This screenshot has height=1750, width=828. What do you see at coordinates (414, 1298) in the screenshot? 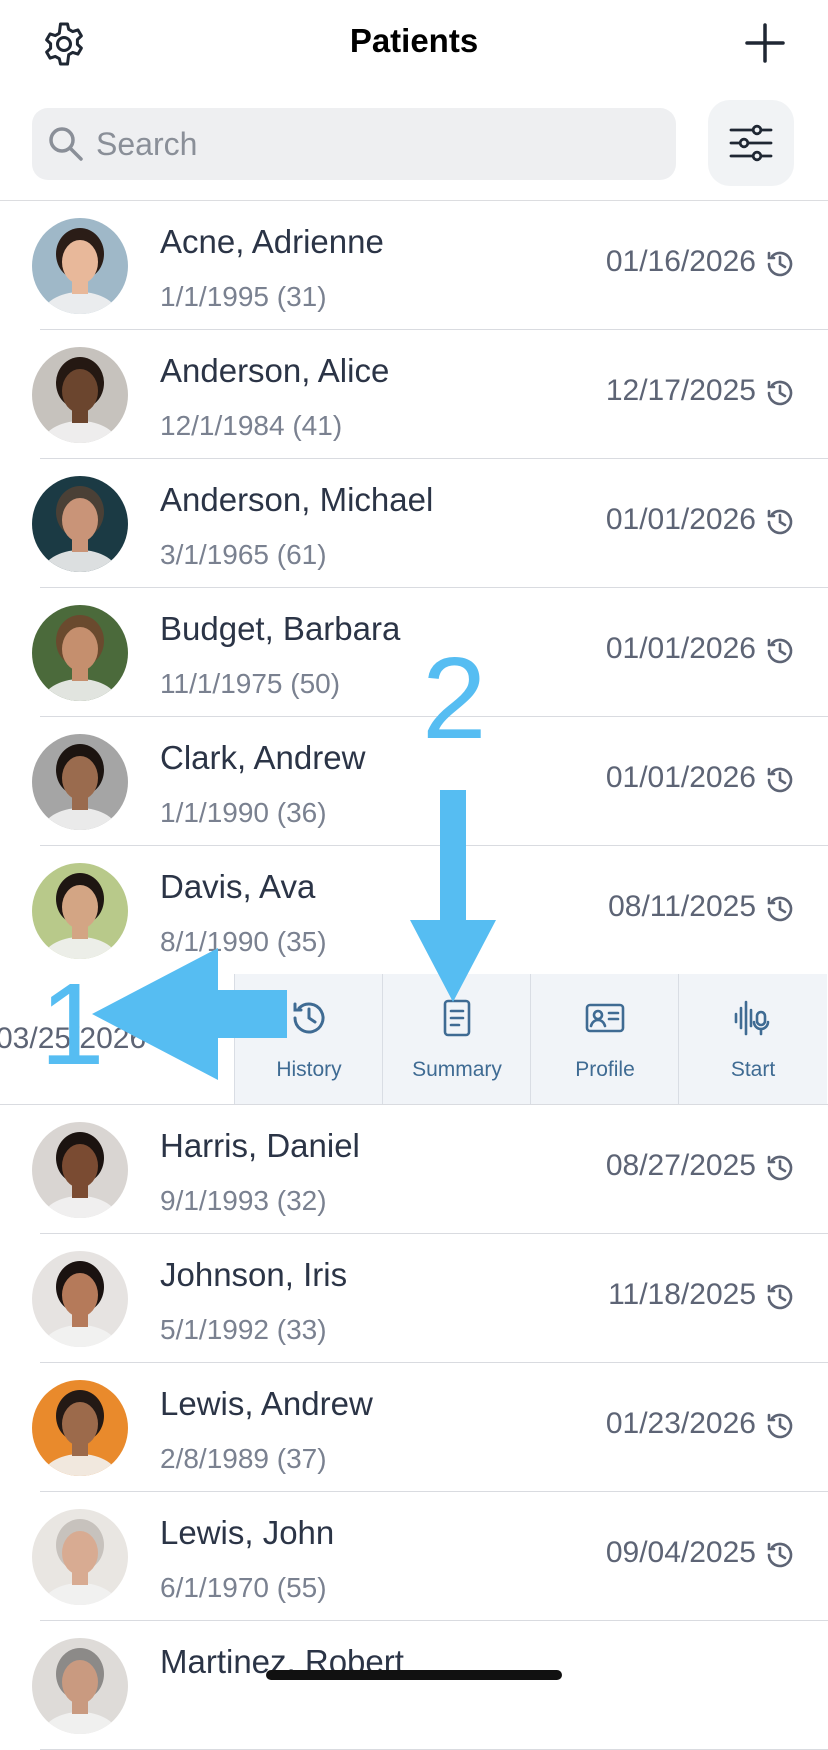
I see `patient-row: Johnson, Iris 5/1/1992 (33) 11/18/2025` at bounding box center [414, 1298].